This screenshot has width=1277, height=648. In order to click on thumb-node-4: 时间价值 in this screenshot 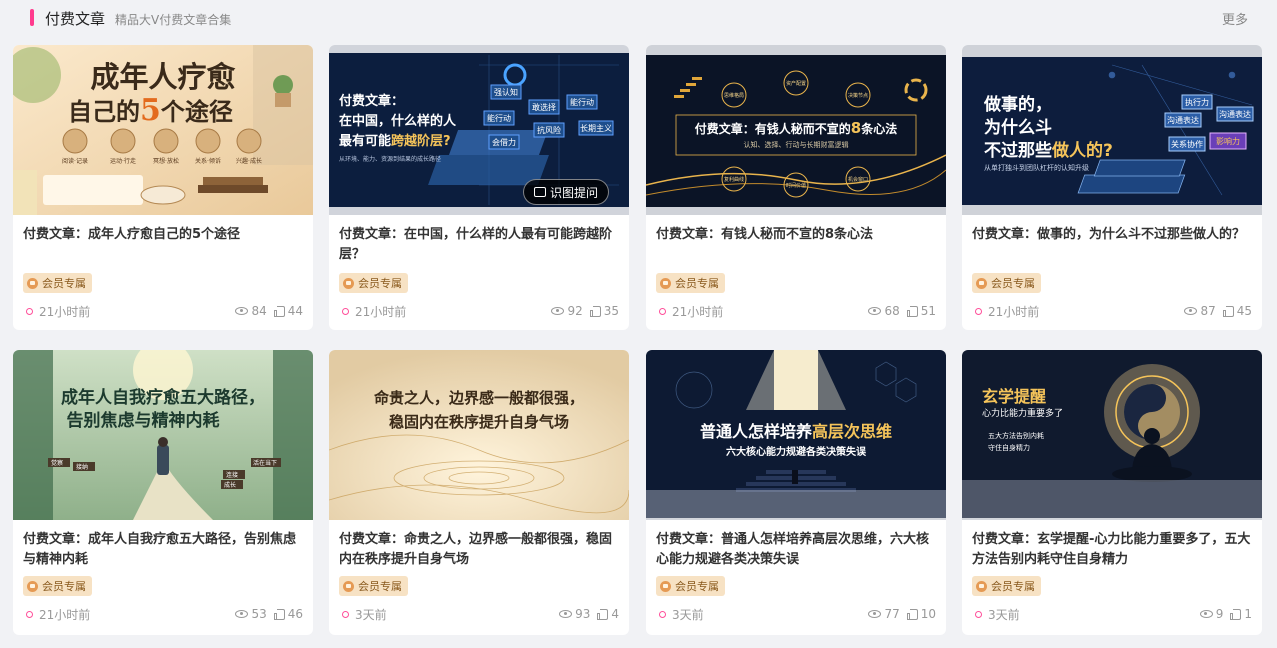, I will do `click(796, 185)`.